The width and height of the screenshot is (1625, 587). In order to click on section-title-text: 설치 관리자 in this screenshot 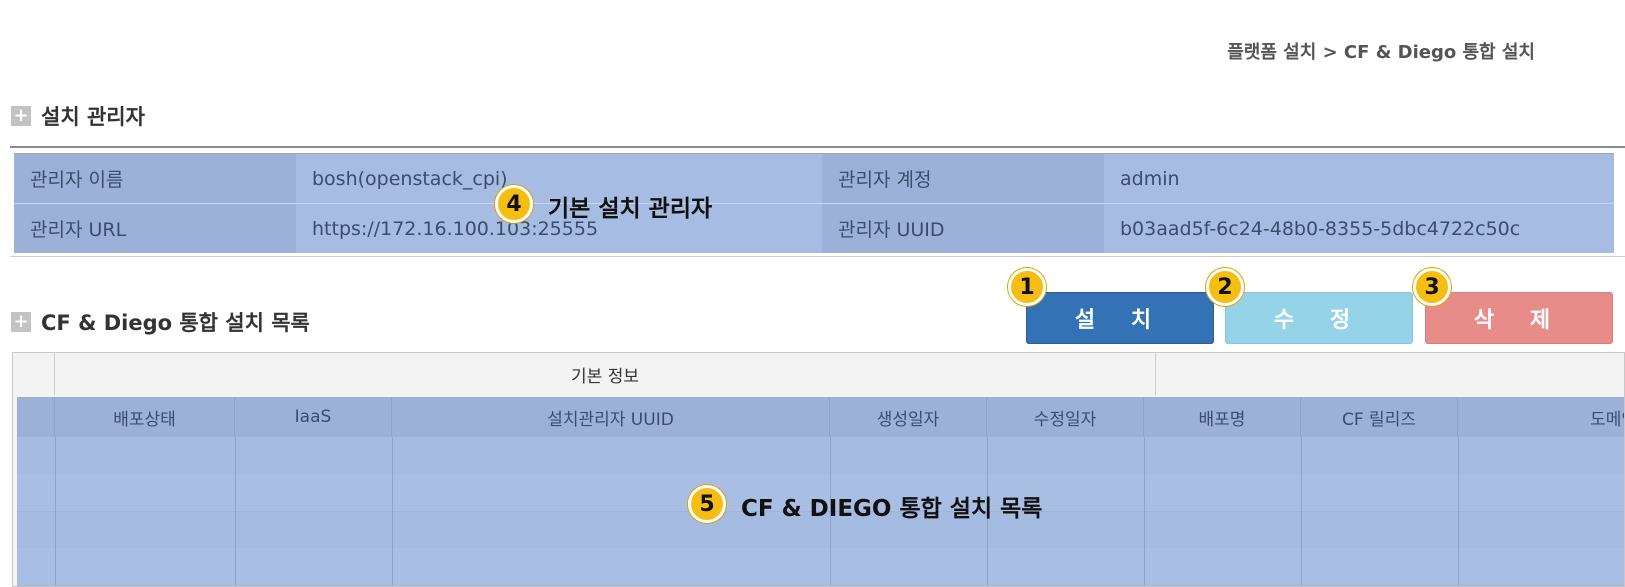, I will do `click(93, 117)`.